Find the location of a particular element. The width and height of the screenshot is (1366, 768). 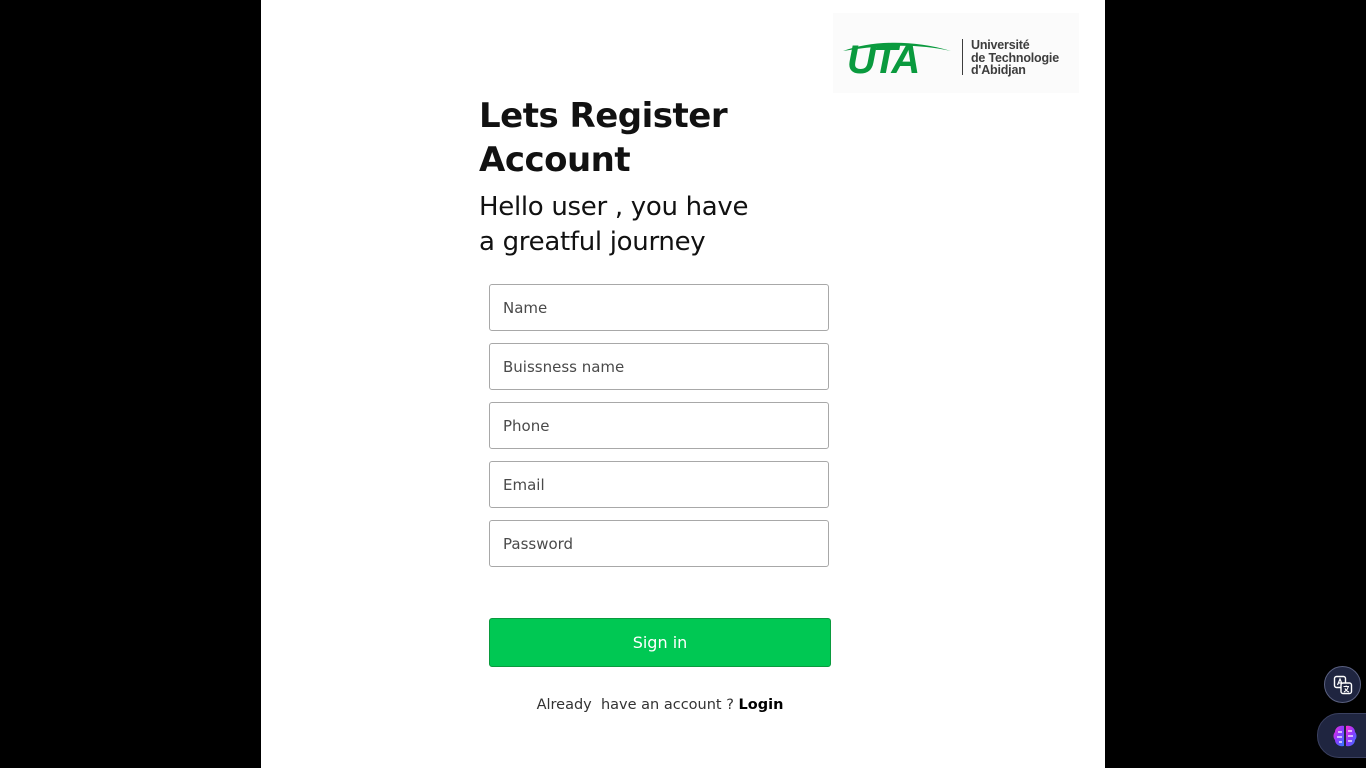

page-subtitle: Hello user , you have a greatful journey is located at coordinates (629, 225).